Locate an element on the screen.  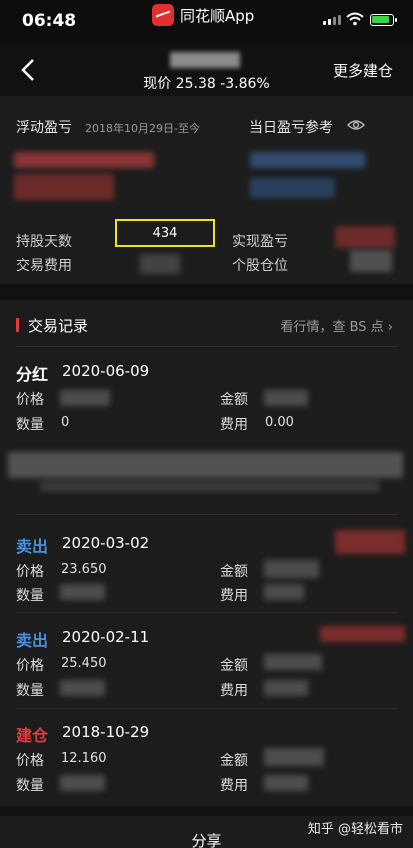
fee-label: 交易费用 is located at coordinates (44, 266).